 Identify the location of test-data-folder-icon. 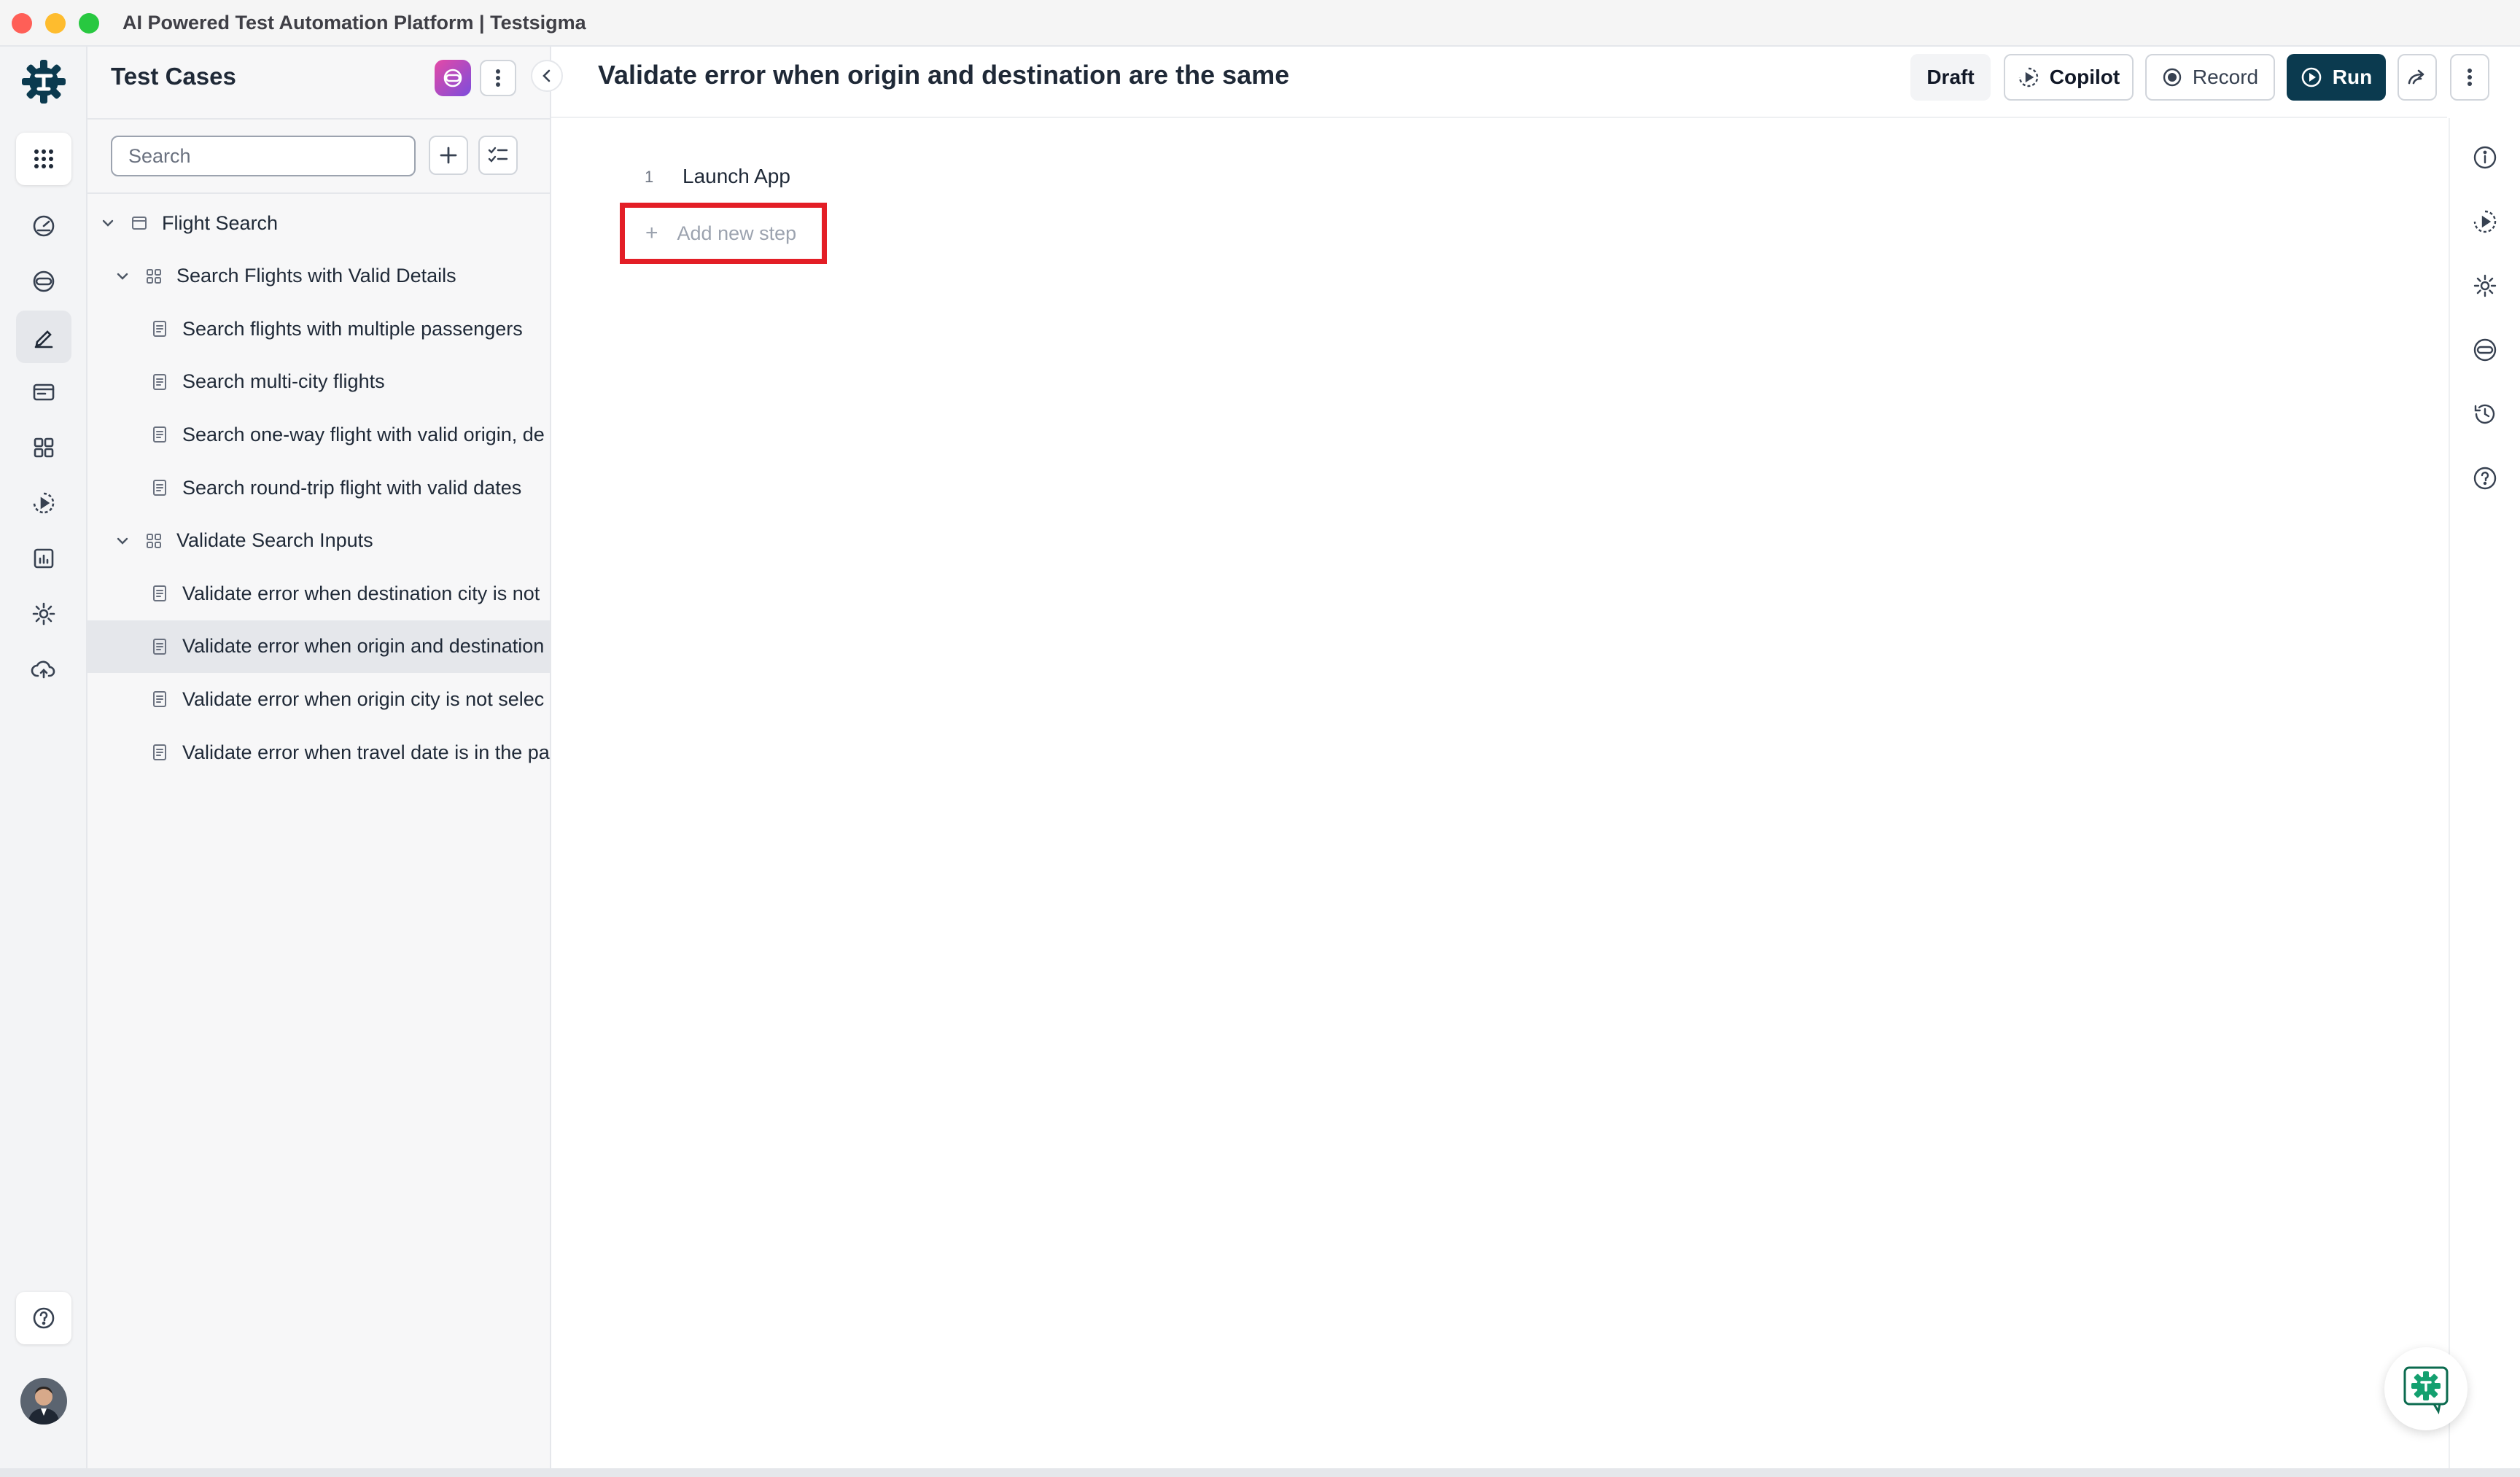
(44, 392).